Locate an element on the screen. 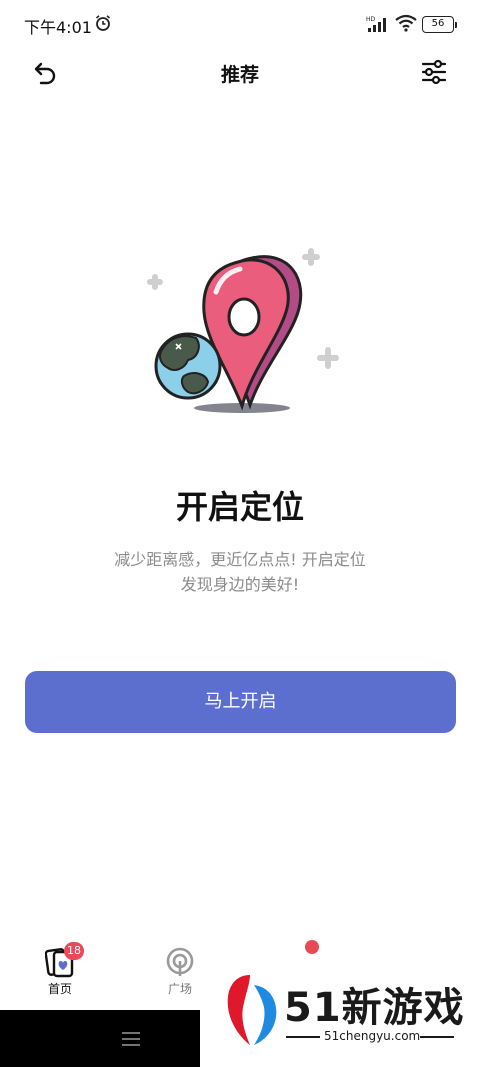 Image resolution: width=480 pixels, height=1067 pixels. alarm-icon is located at coordinates (103, 23).